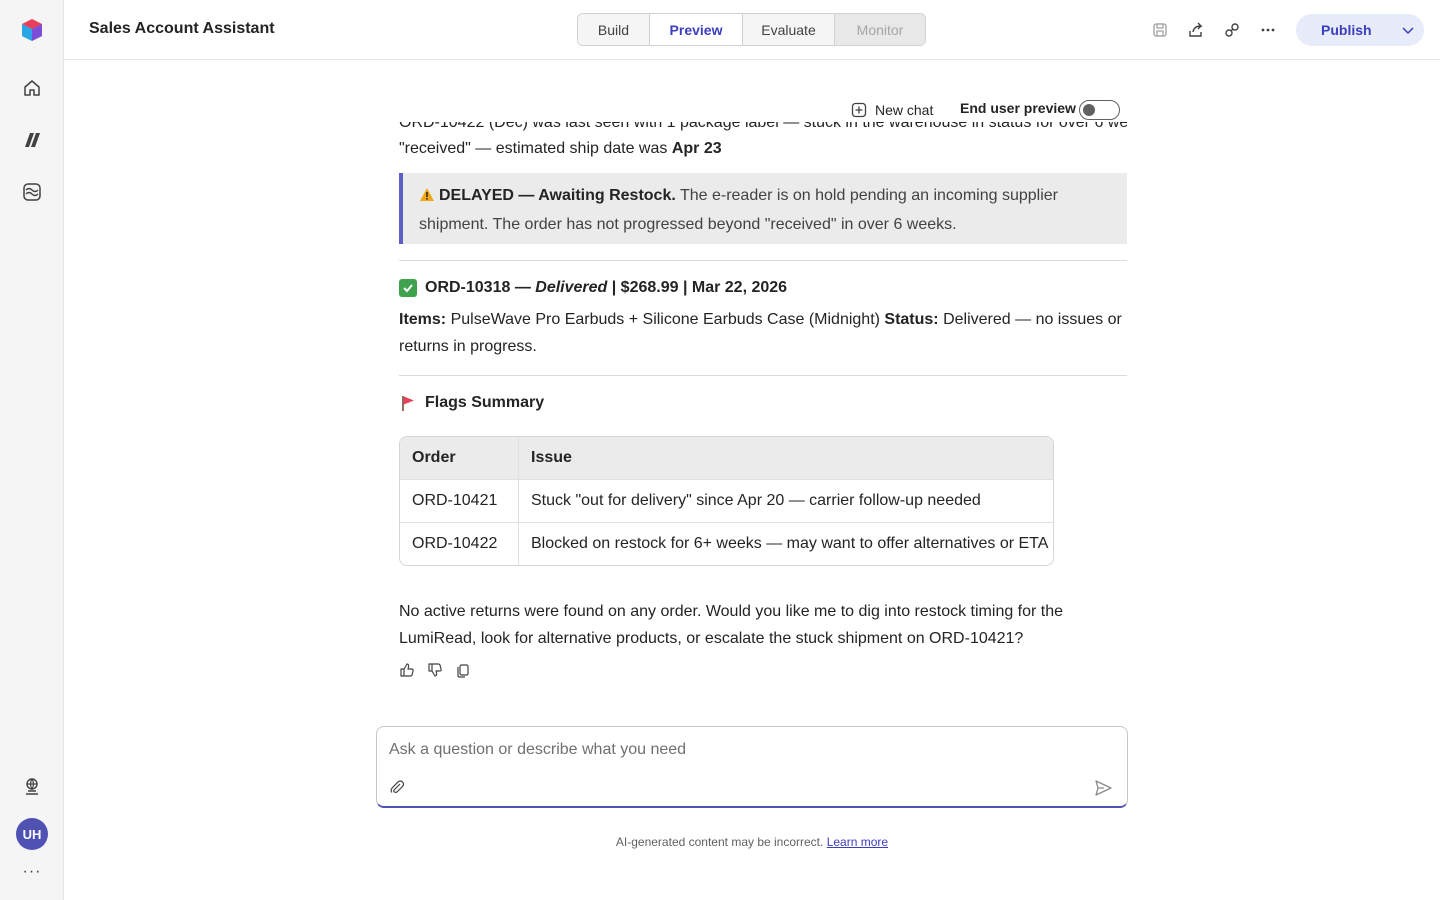 This screenshot has height=900, width=1440. I want to click on table-cell: ORD-10422, so click(459, 544).